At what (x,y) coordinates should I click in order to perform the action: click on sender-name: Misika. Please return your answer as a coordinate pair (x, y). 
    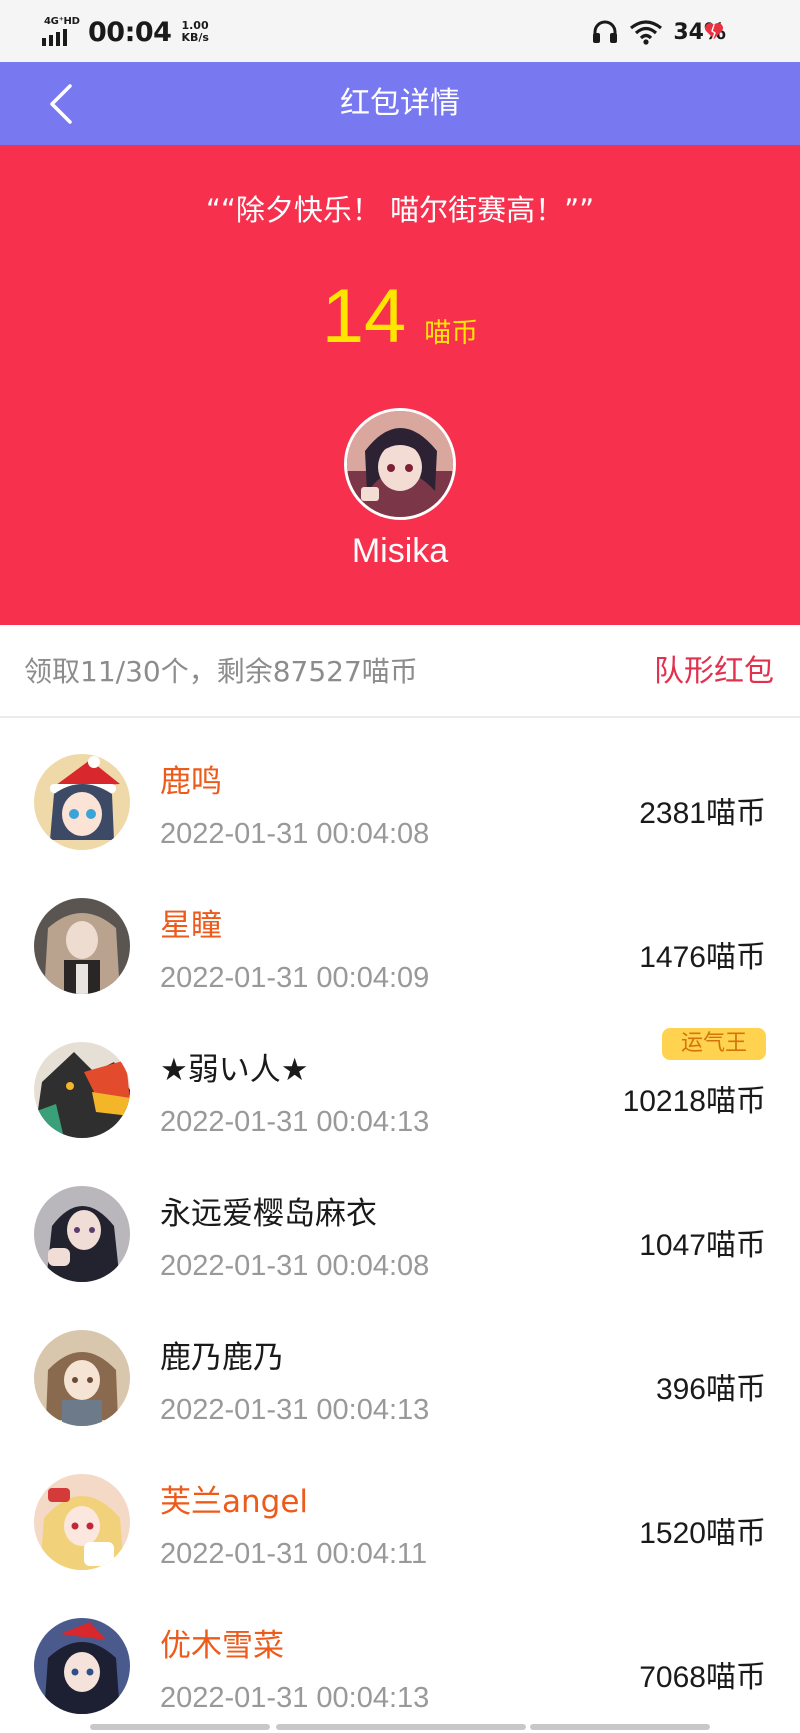
    Looking at the image, I should click on (400, 551).